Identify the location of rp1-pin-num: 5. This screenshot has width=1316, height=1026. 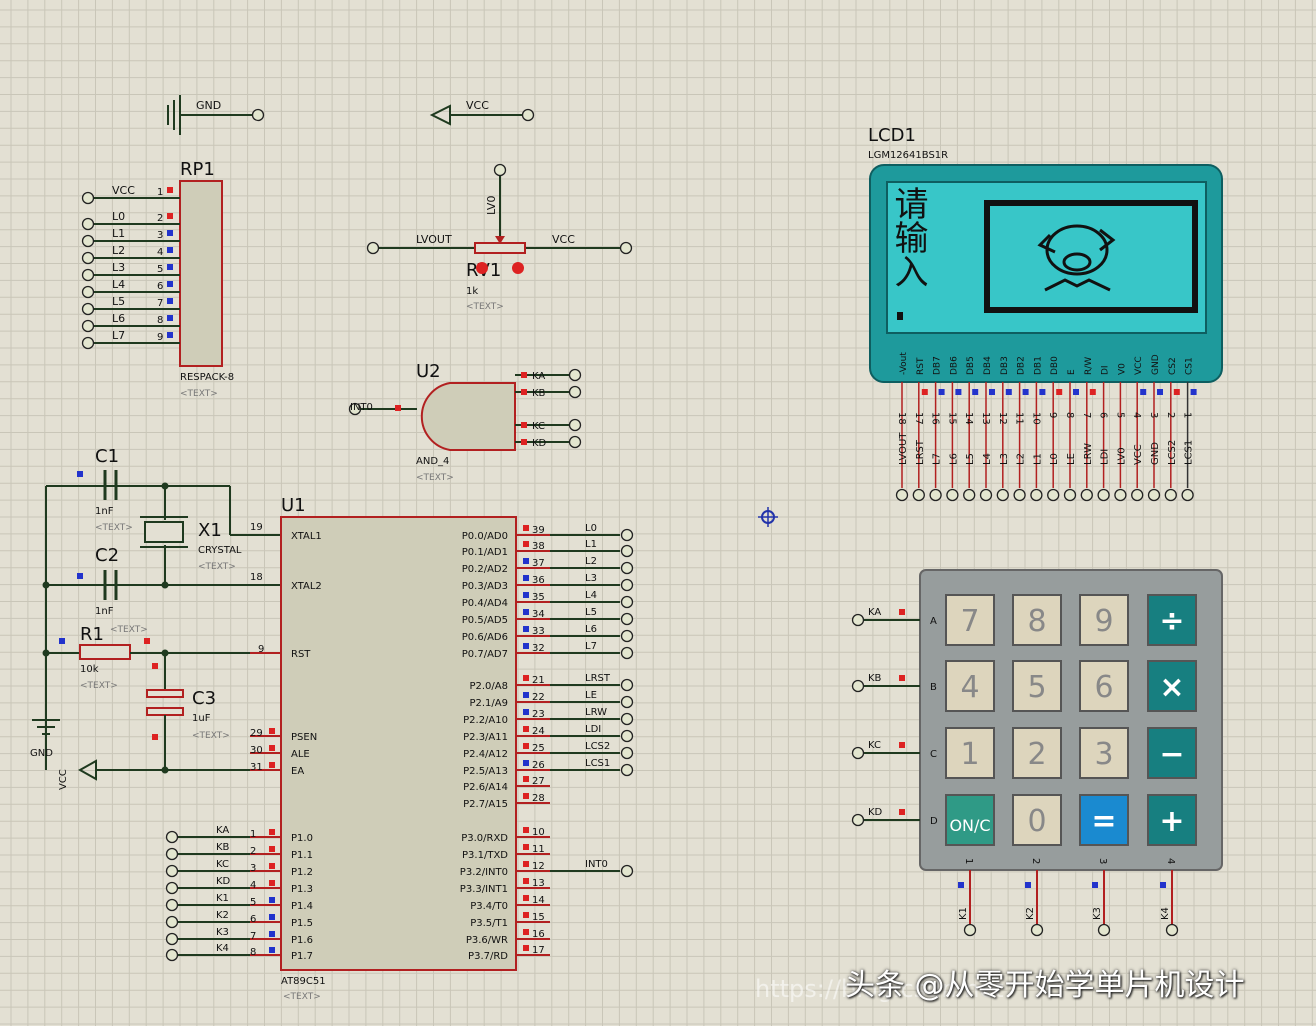
(160, 269).